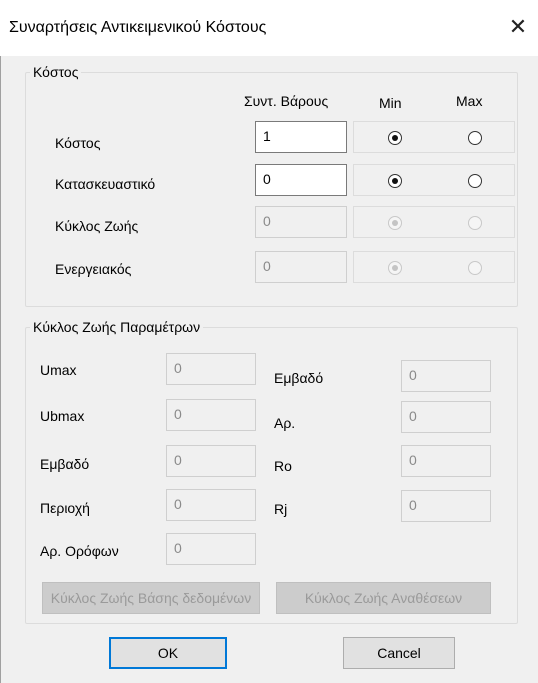  Describe the element at coordinates (138, 27) in the screenshot. I see `window-title: Συναρτήσεις Αντικειμενικού Κόστους` at that location.